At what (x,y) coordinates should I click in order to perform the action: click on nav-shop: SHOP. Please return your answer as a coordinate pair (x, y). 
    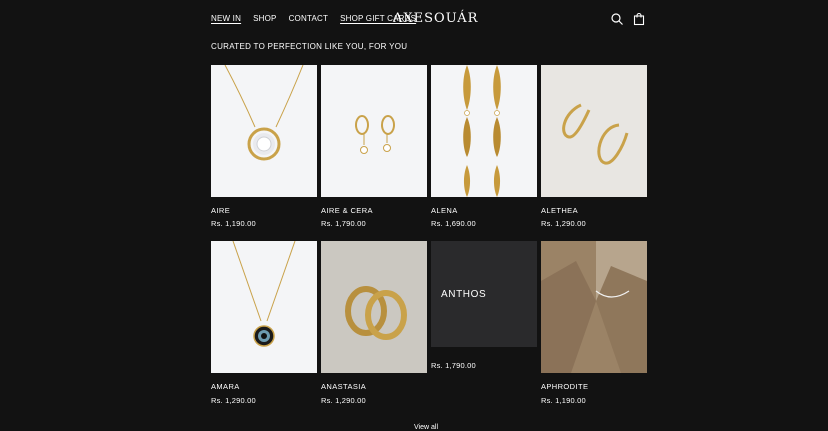
    Looking at the image, I should click on (264, 18).